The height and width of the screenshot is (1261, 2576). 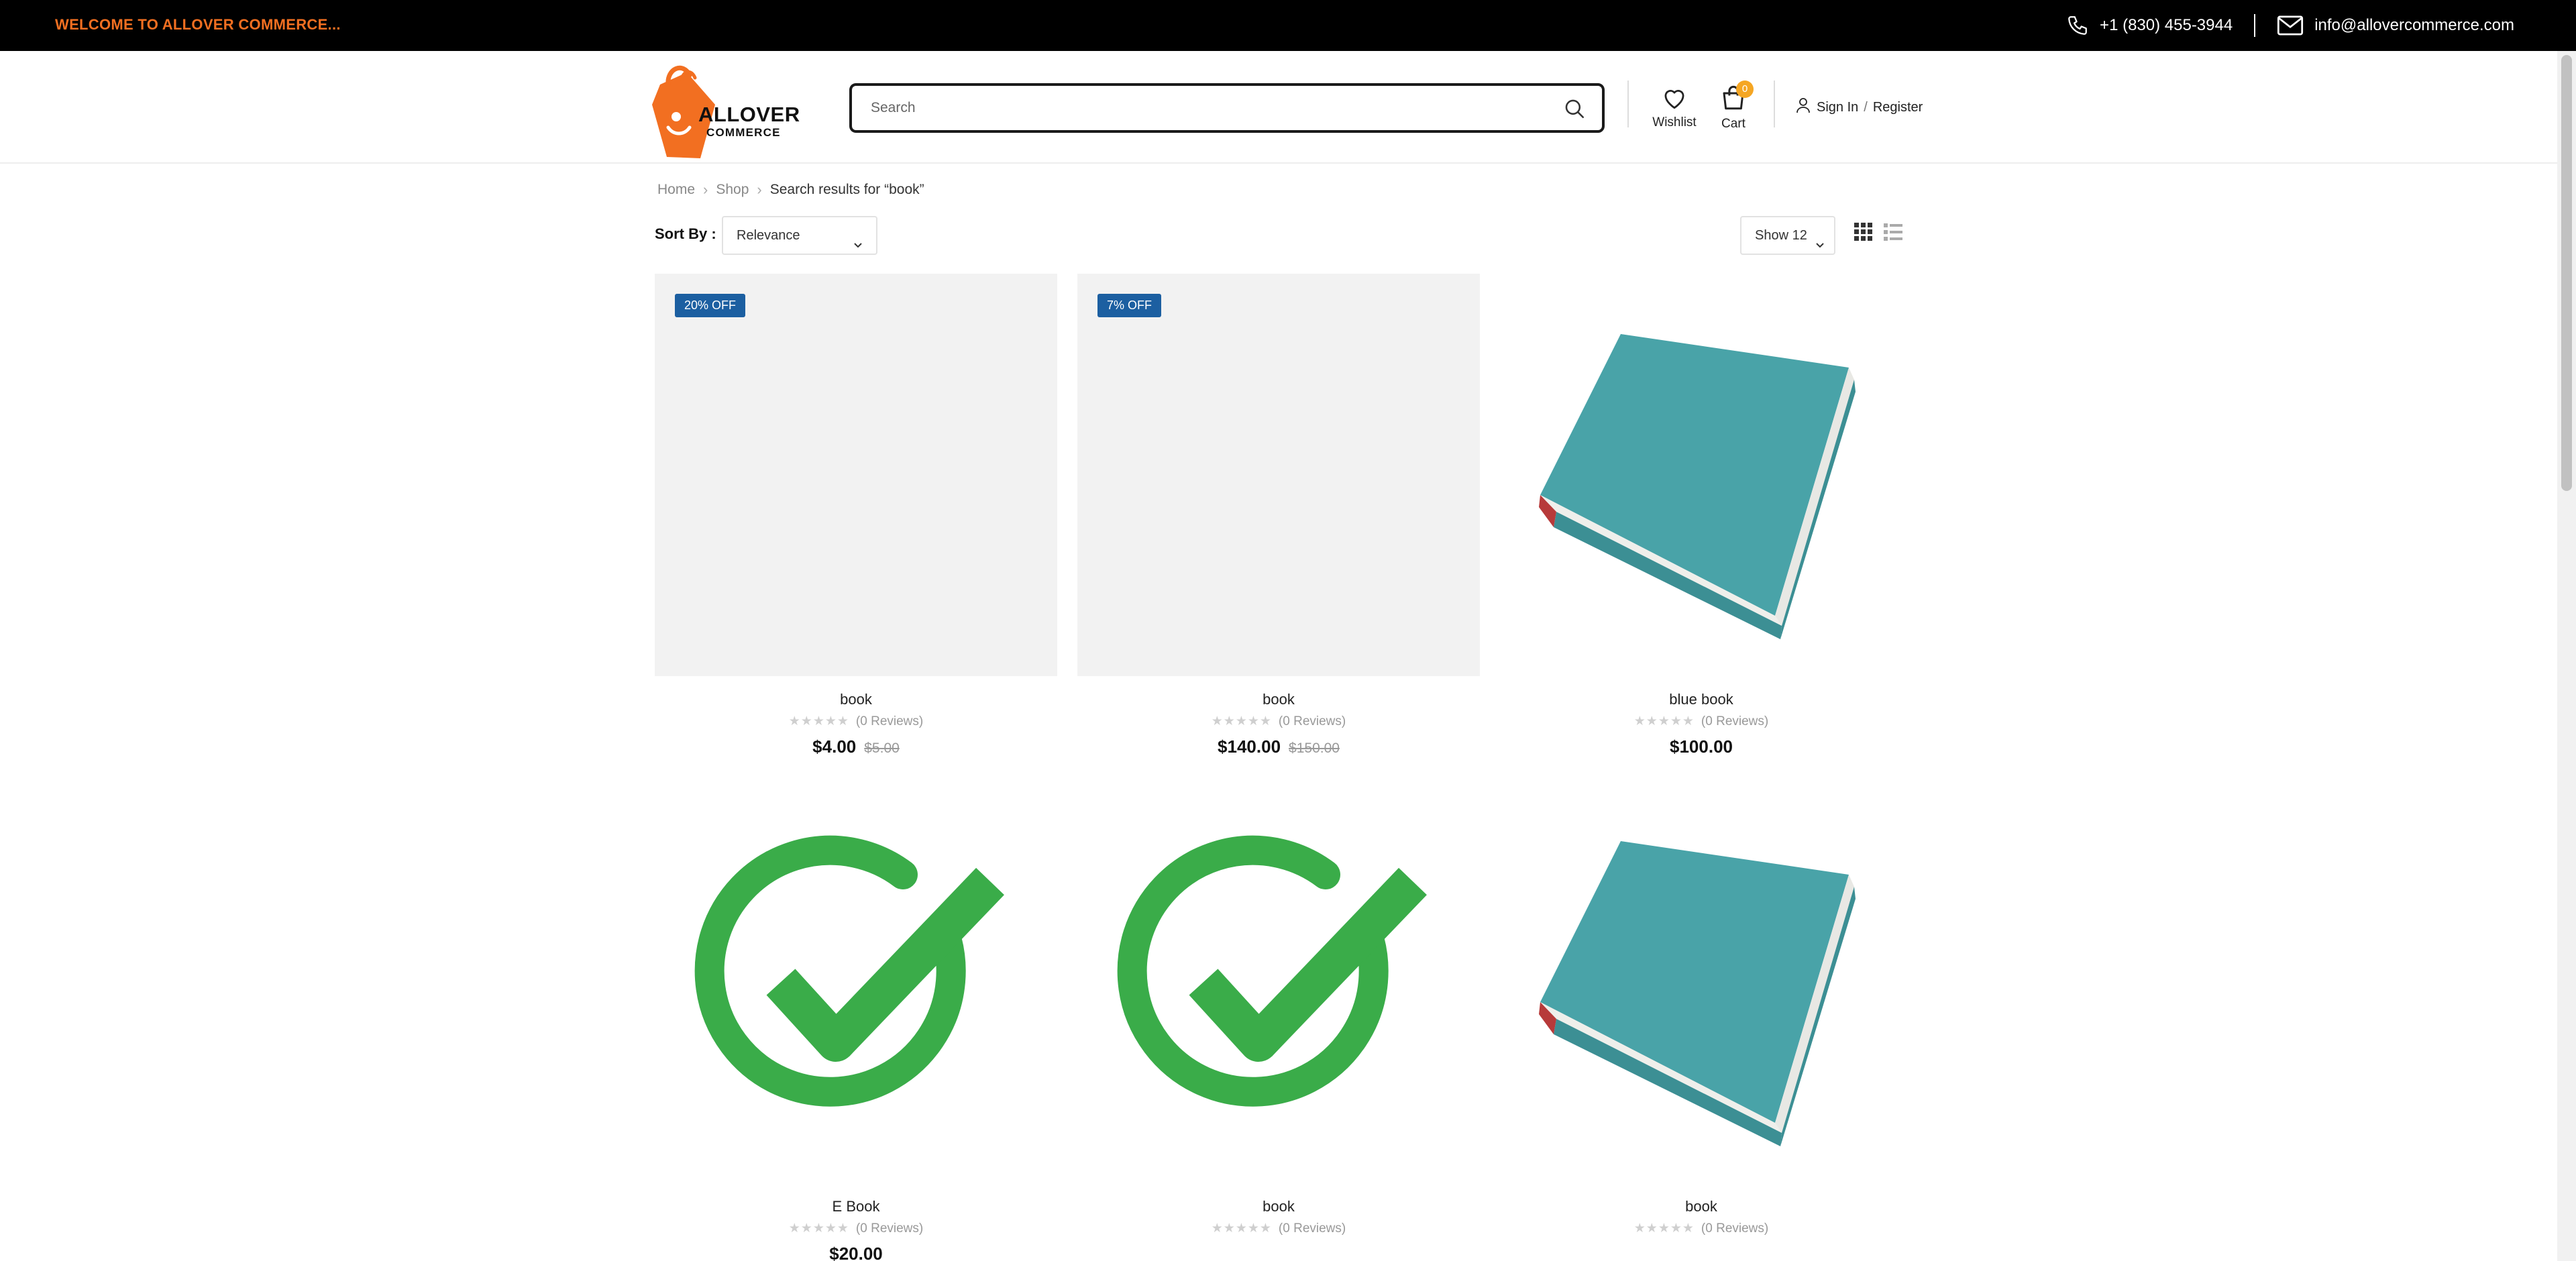 I want to click on wishlist-button: Wishlist, so click(x=1674, y=108).